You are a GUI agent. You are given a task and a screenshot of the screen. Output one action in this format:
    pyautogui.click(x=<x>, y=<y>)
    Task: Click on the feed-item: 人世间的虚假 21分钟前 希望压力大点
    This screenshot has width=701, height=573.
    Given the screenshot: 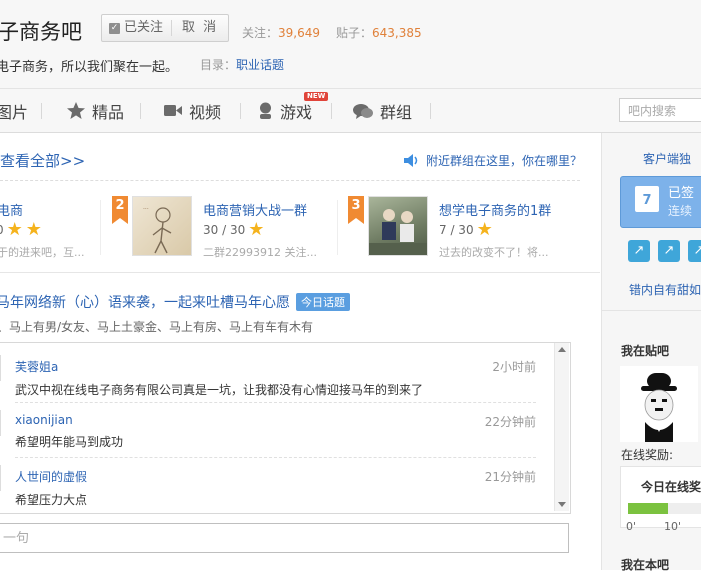 What is the action you would take?
    pyautogui.click(x=275, y=488)
    